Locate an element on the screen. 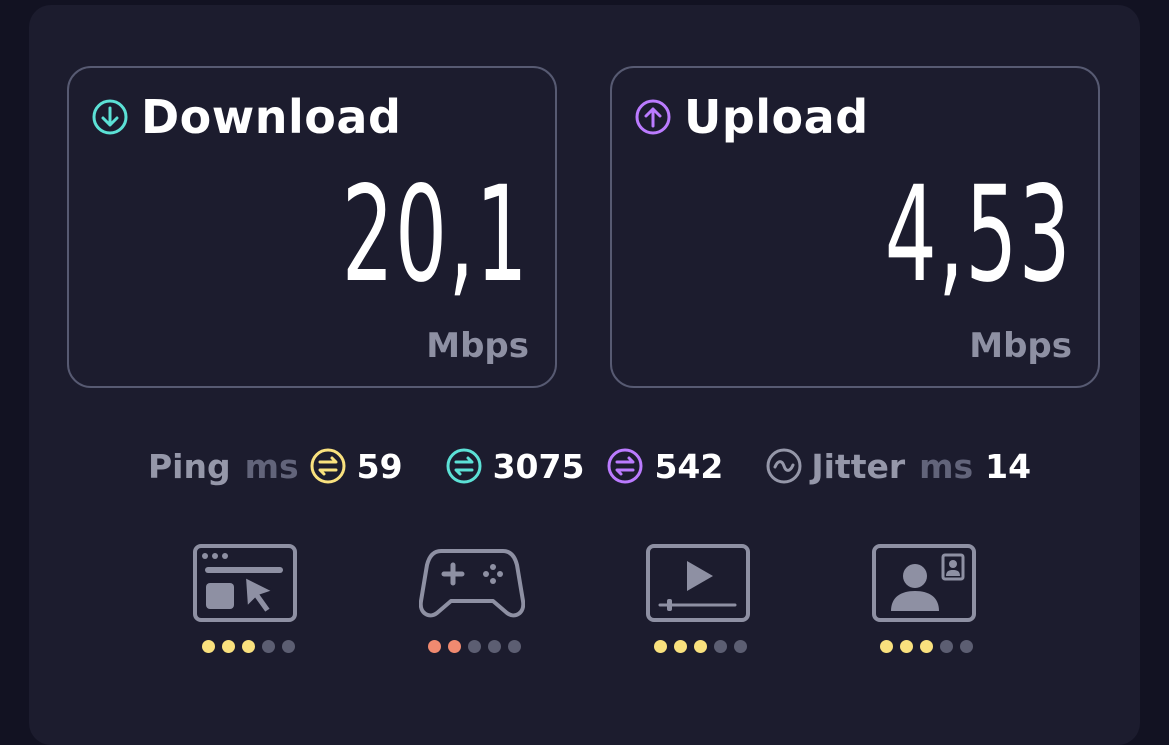 This screenshot has height=745, width=1169. gaming-controller-icon is located at coordinates (472, 583).